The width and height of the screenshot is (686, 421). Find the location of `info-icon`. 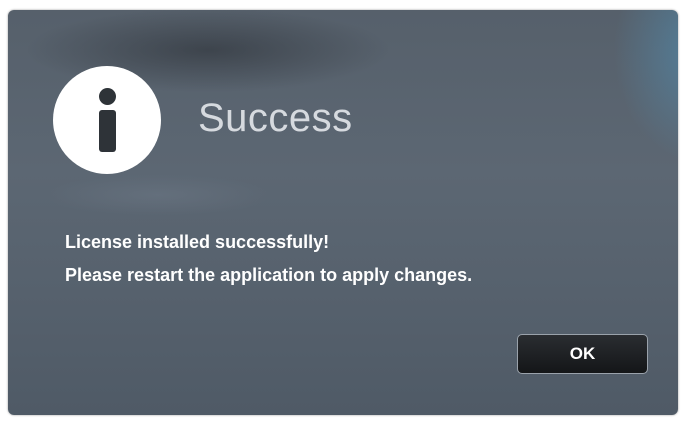

info-icon is located at coordinates (107, 120).